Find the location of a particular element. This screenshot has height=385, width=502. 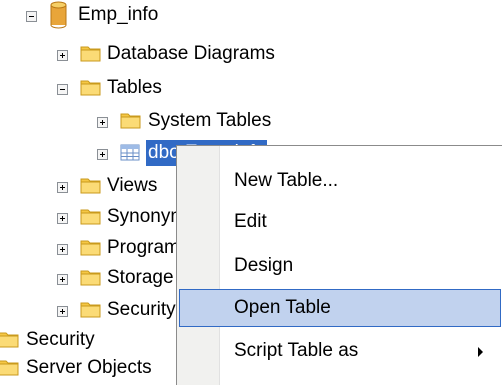

tree-label: Database Diagrams is located at coordinates (191, 53).